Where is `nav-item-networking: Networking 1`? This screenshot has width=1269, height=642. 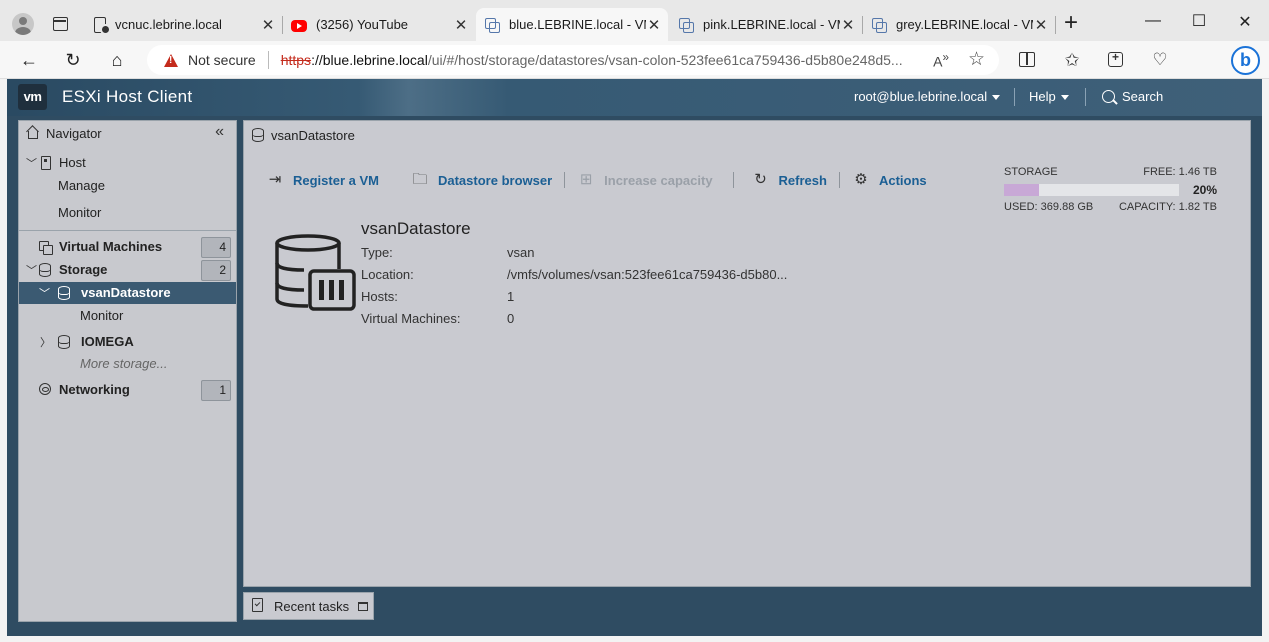 nav-item-networking: Networking 1 is located at coordinates (127, 390).